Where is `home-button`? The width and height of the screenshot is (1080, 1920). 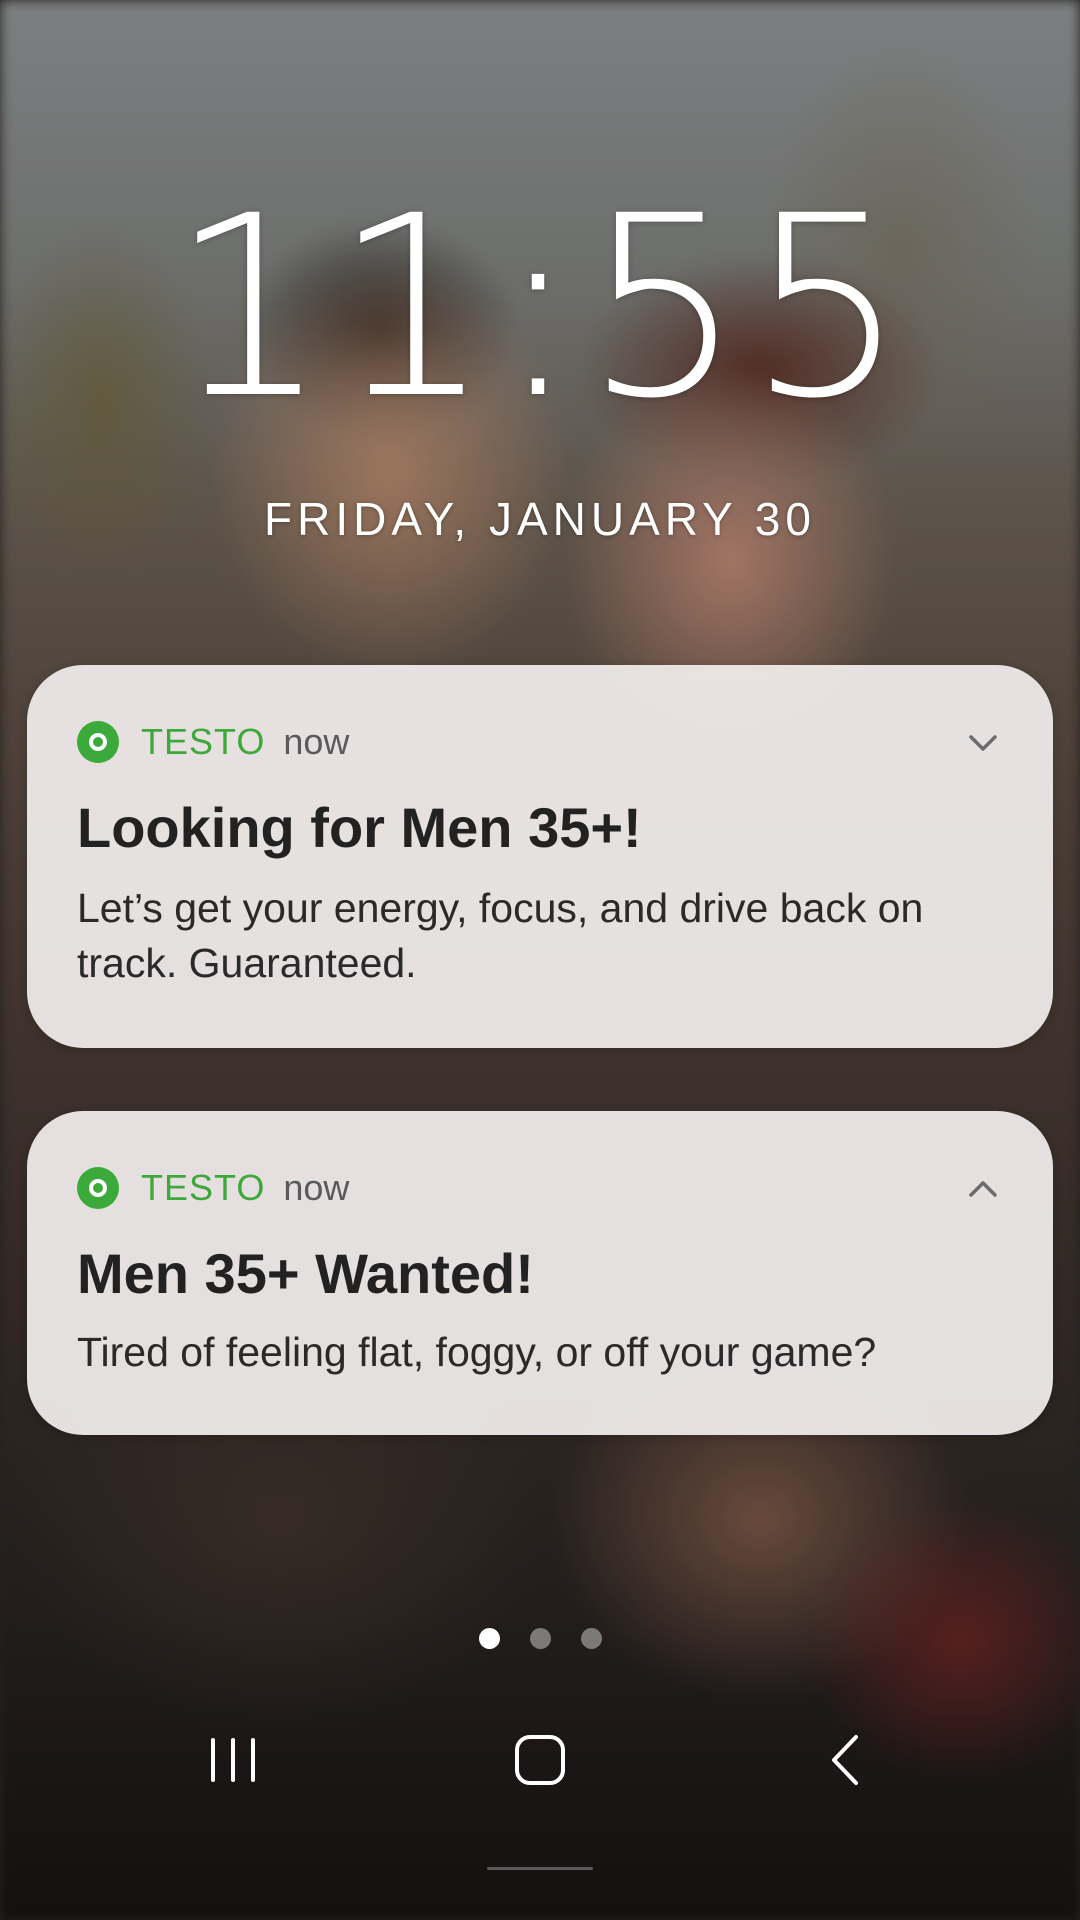
home-button is located at coordinates (540, 1760).